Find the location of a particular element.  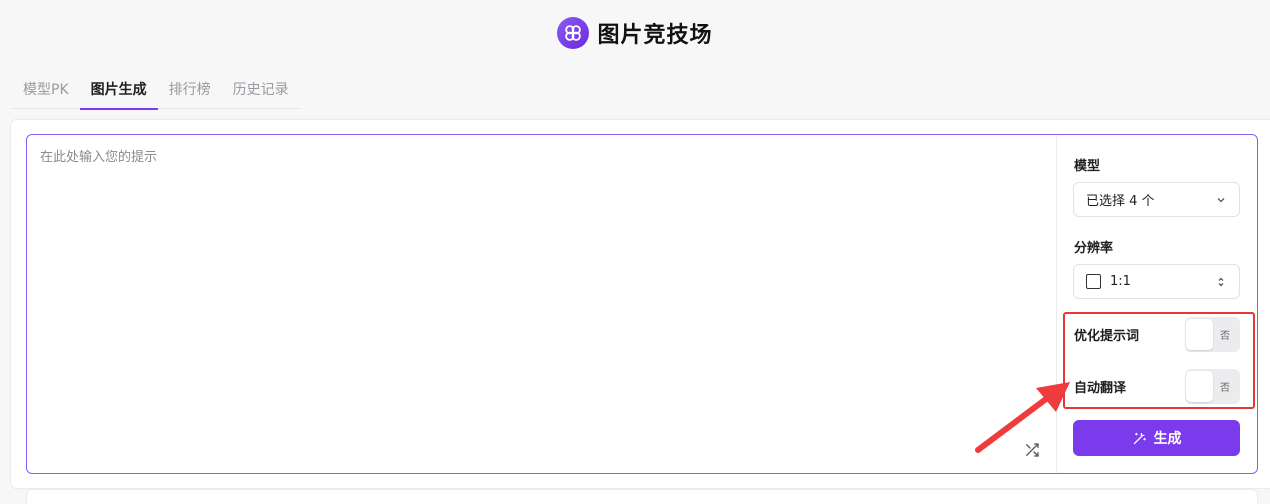

tab-model-pk: 模型PK is located at coordinates (46, 91).